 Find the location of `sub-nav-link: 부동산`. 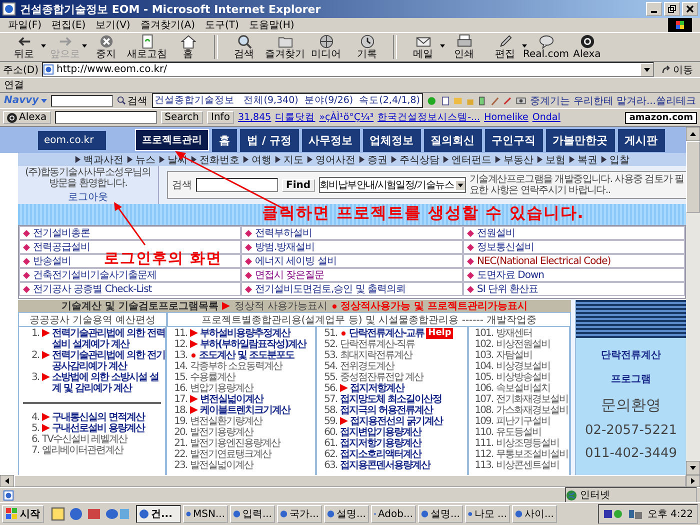

sub-nav-link: 부동산 is located at coordinates (519, 159).